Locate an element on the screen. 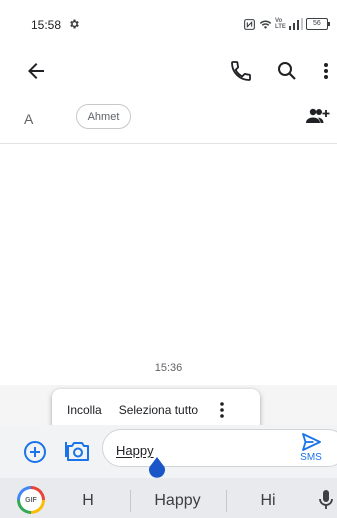 The image size is (337, 518). status-time: 15:58 is located at coordinates (46, 25).